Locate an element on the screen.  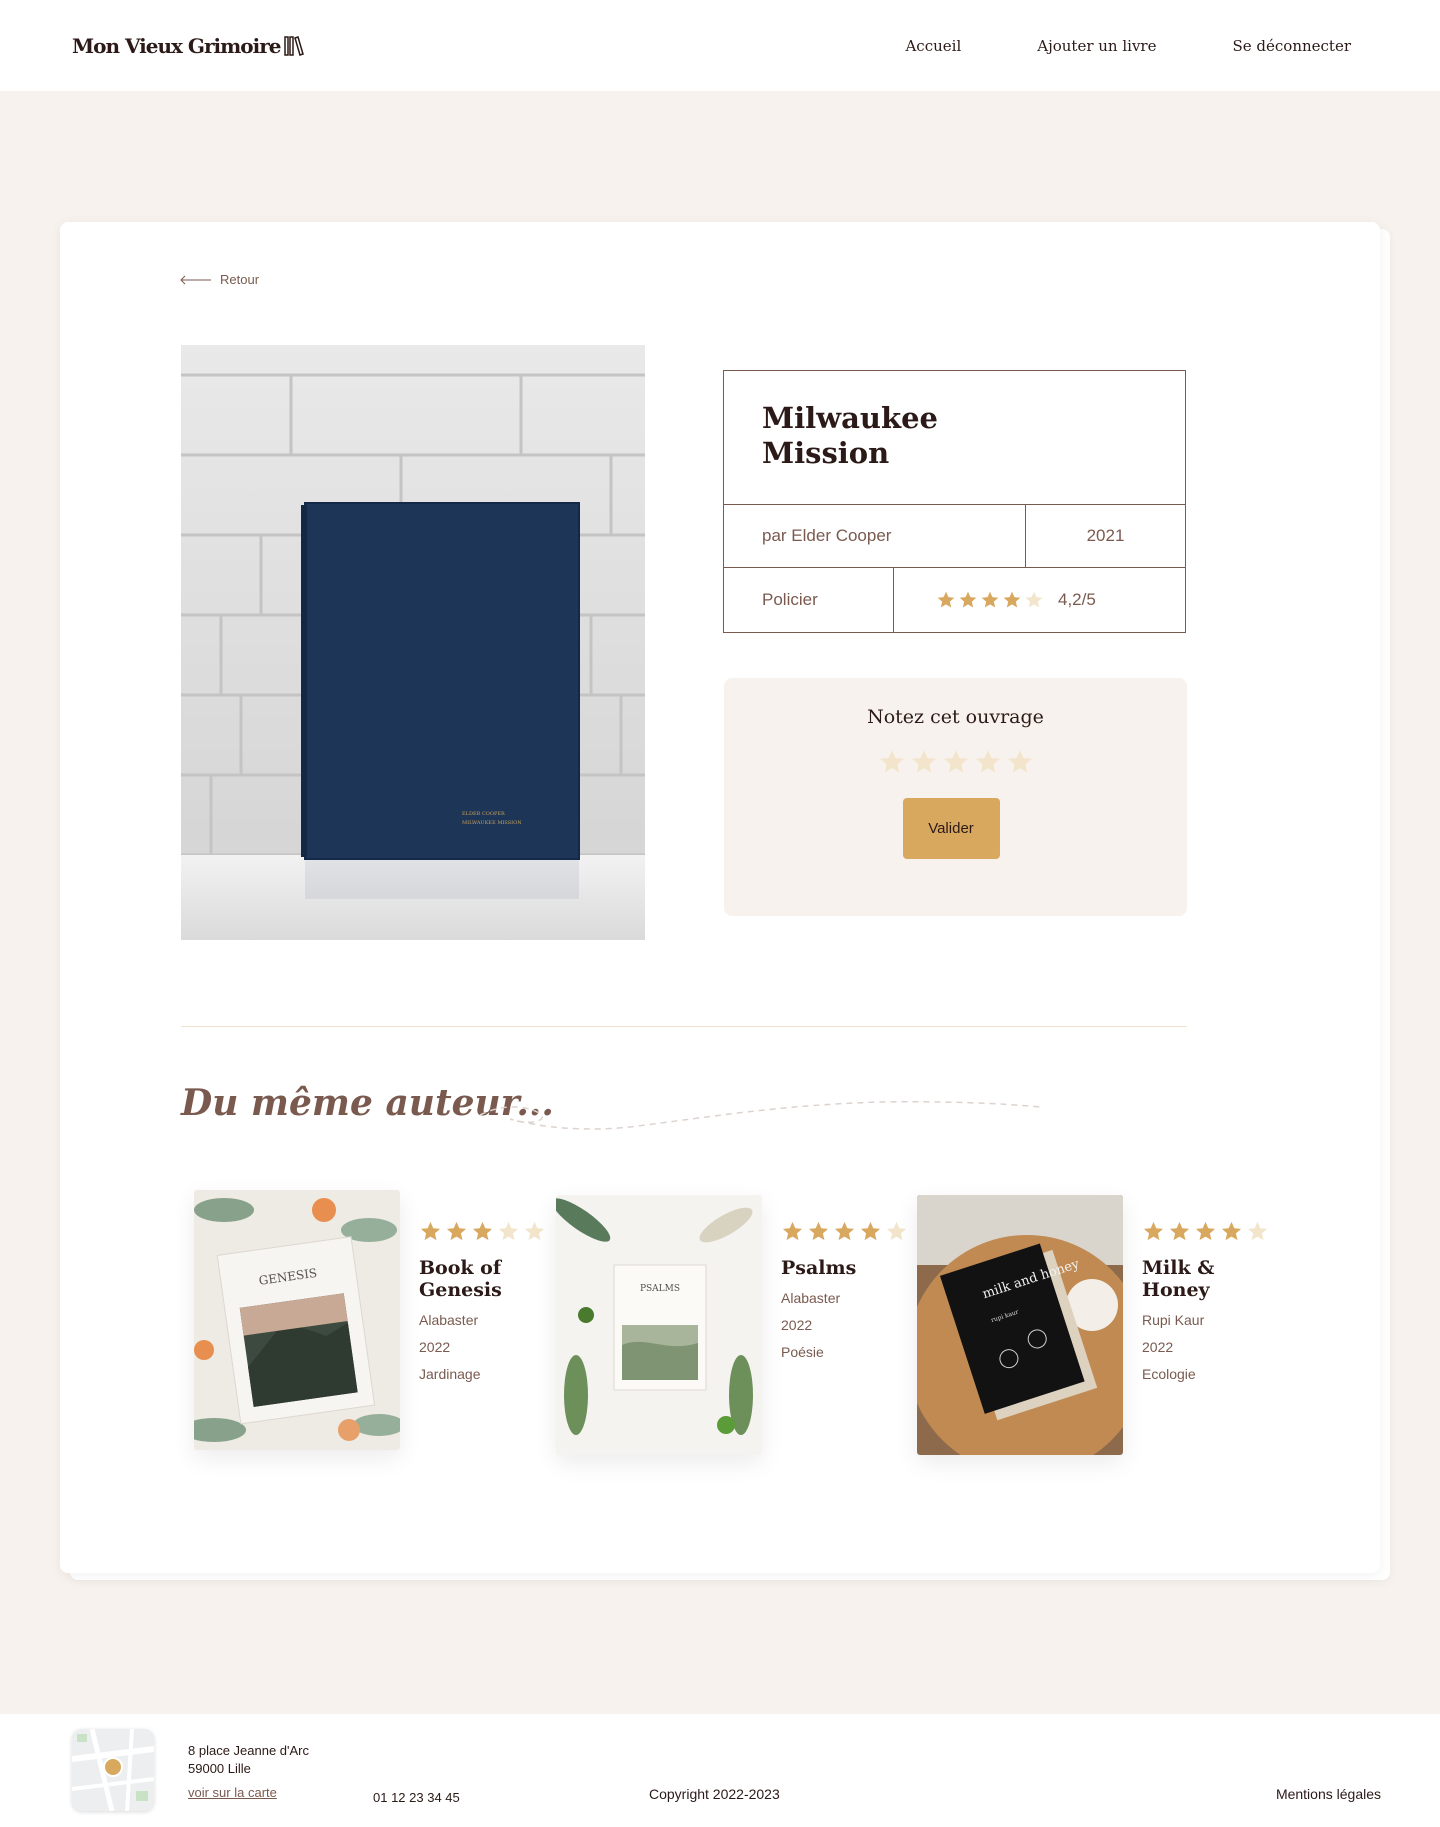
book-title: Milwaukee Mission is located at coordinates (850, 435).